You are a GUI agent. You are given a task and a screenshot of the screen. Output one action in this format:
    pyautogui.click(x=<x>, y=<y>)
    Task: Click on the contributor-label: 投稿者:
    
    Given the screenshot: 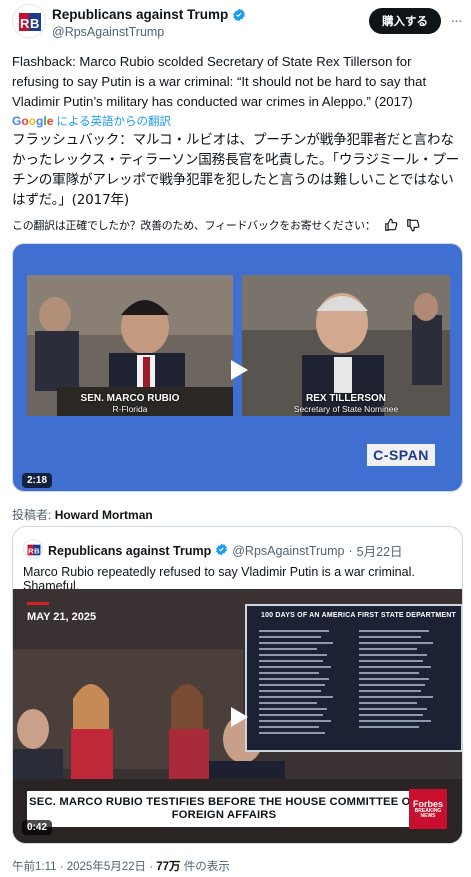 What is the action you would take?
    pyautogui.click(x=32, y=515)
    